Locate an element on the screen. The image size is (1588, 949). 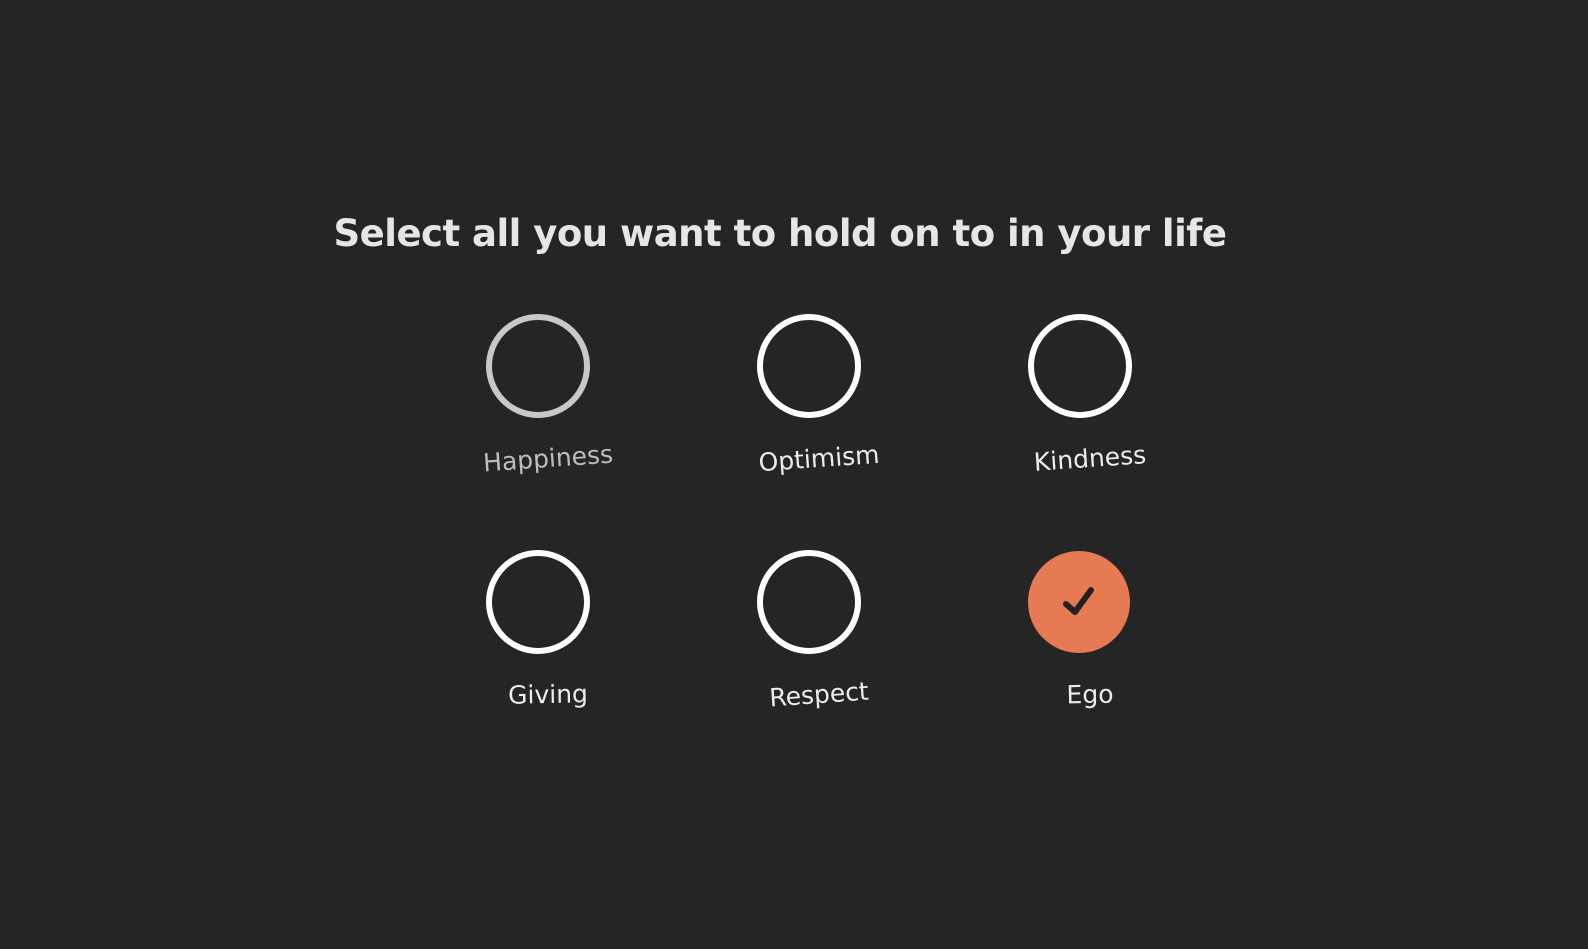
option-label-optimism: Optimism is located at coordinates (819, 458).